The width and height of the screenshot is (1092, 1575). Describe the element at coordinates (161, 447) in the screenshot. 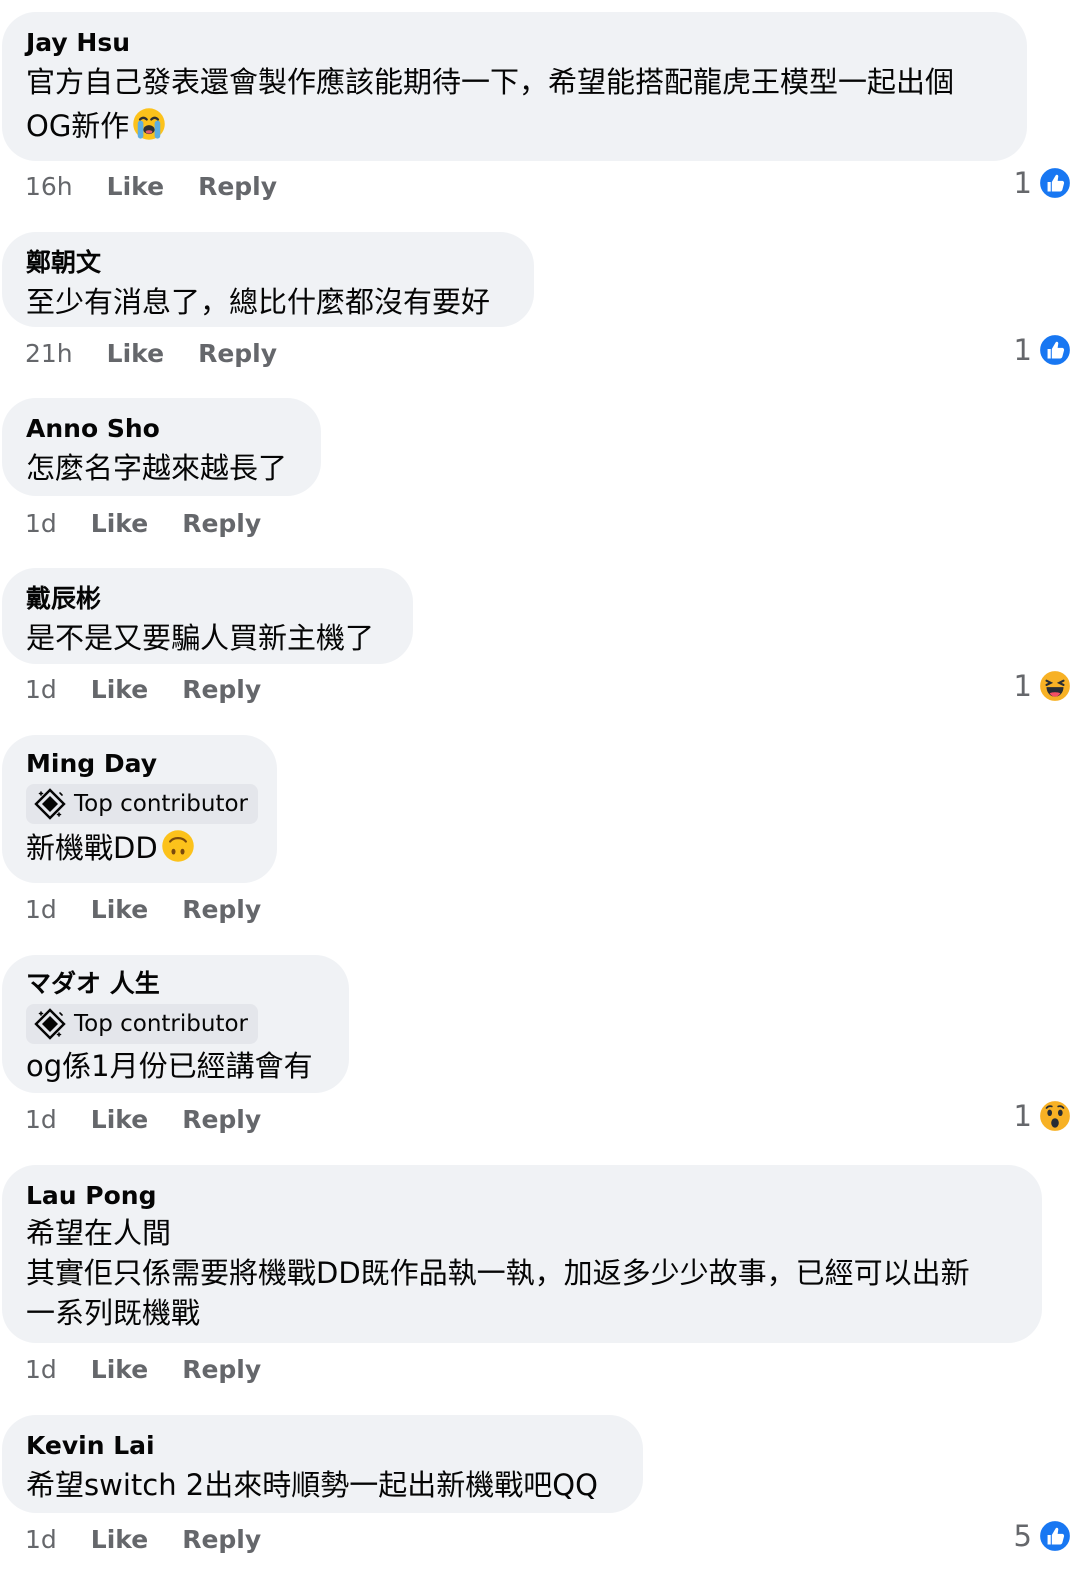

I see `comment-bubble: Anno Sho 怎麼名字越來越長了` at that location.